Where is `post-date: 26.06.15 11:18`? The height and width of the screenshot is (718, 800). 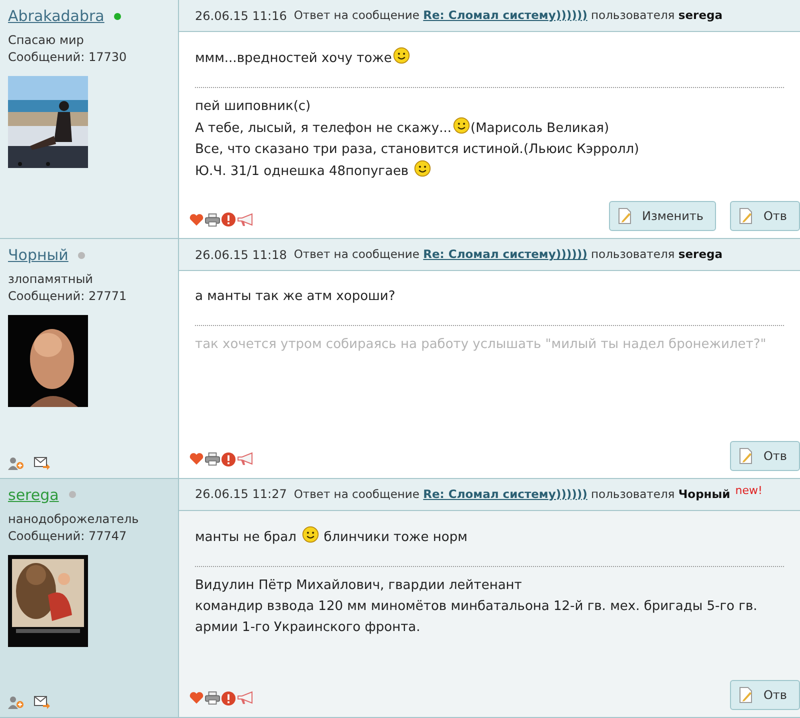
post-date: 26.06.15 11:18 is located at coordinates (241, 255).